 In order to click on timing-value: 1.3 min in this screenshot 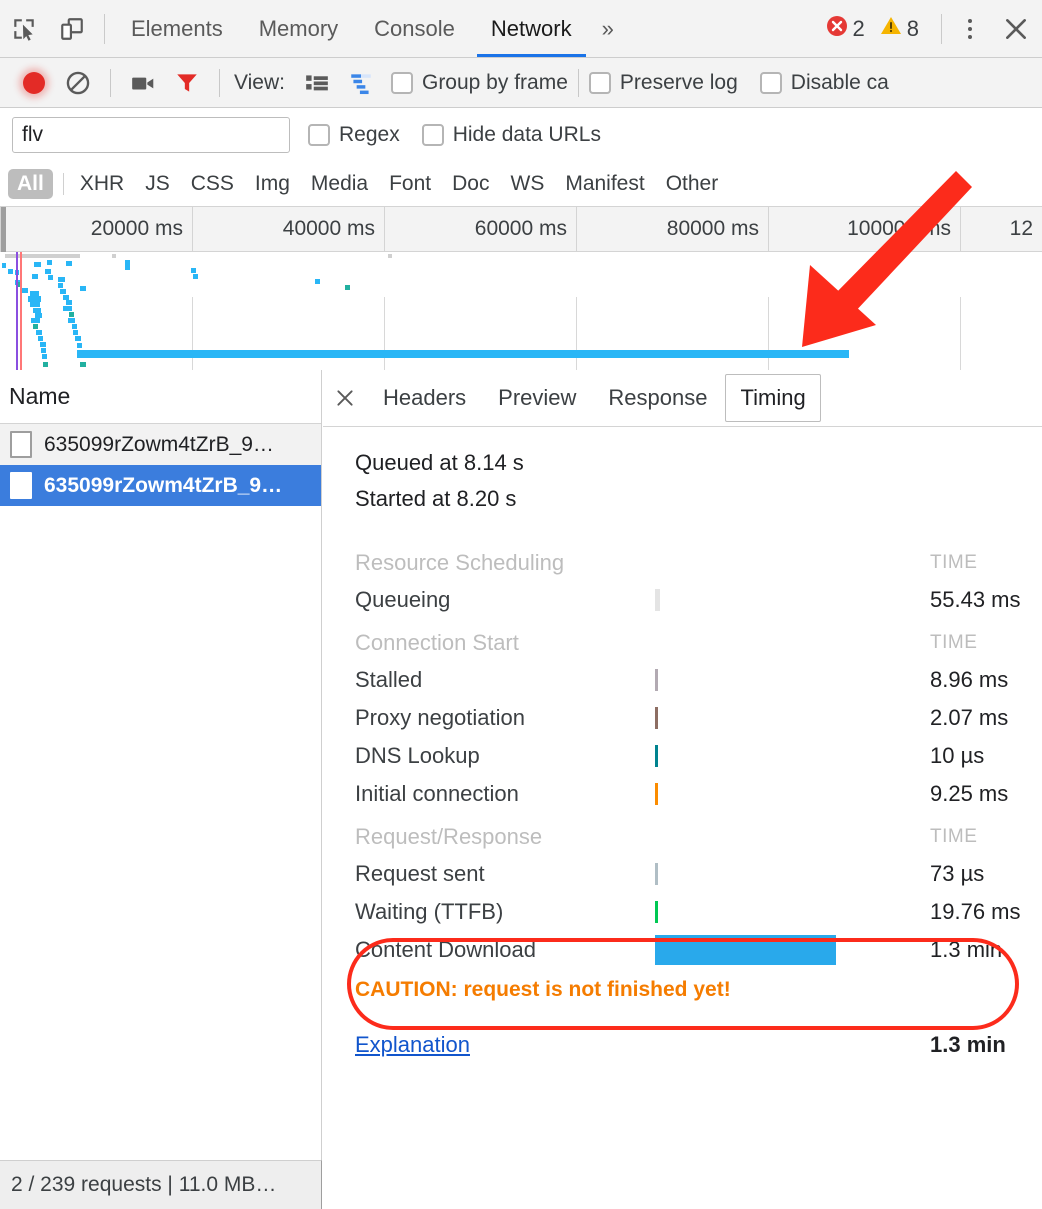, I will do `click(966, 949)`.